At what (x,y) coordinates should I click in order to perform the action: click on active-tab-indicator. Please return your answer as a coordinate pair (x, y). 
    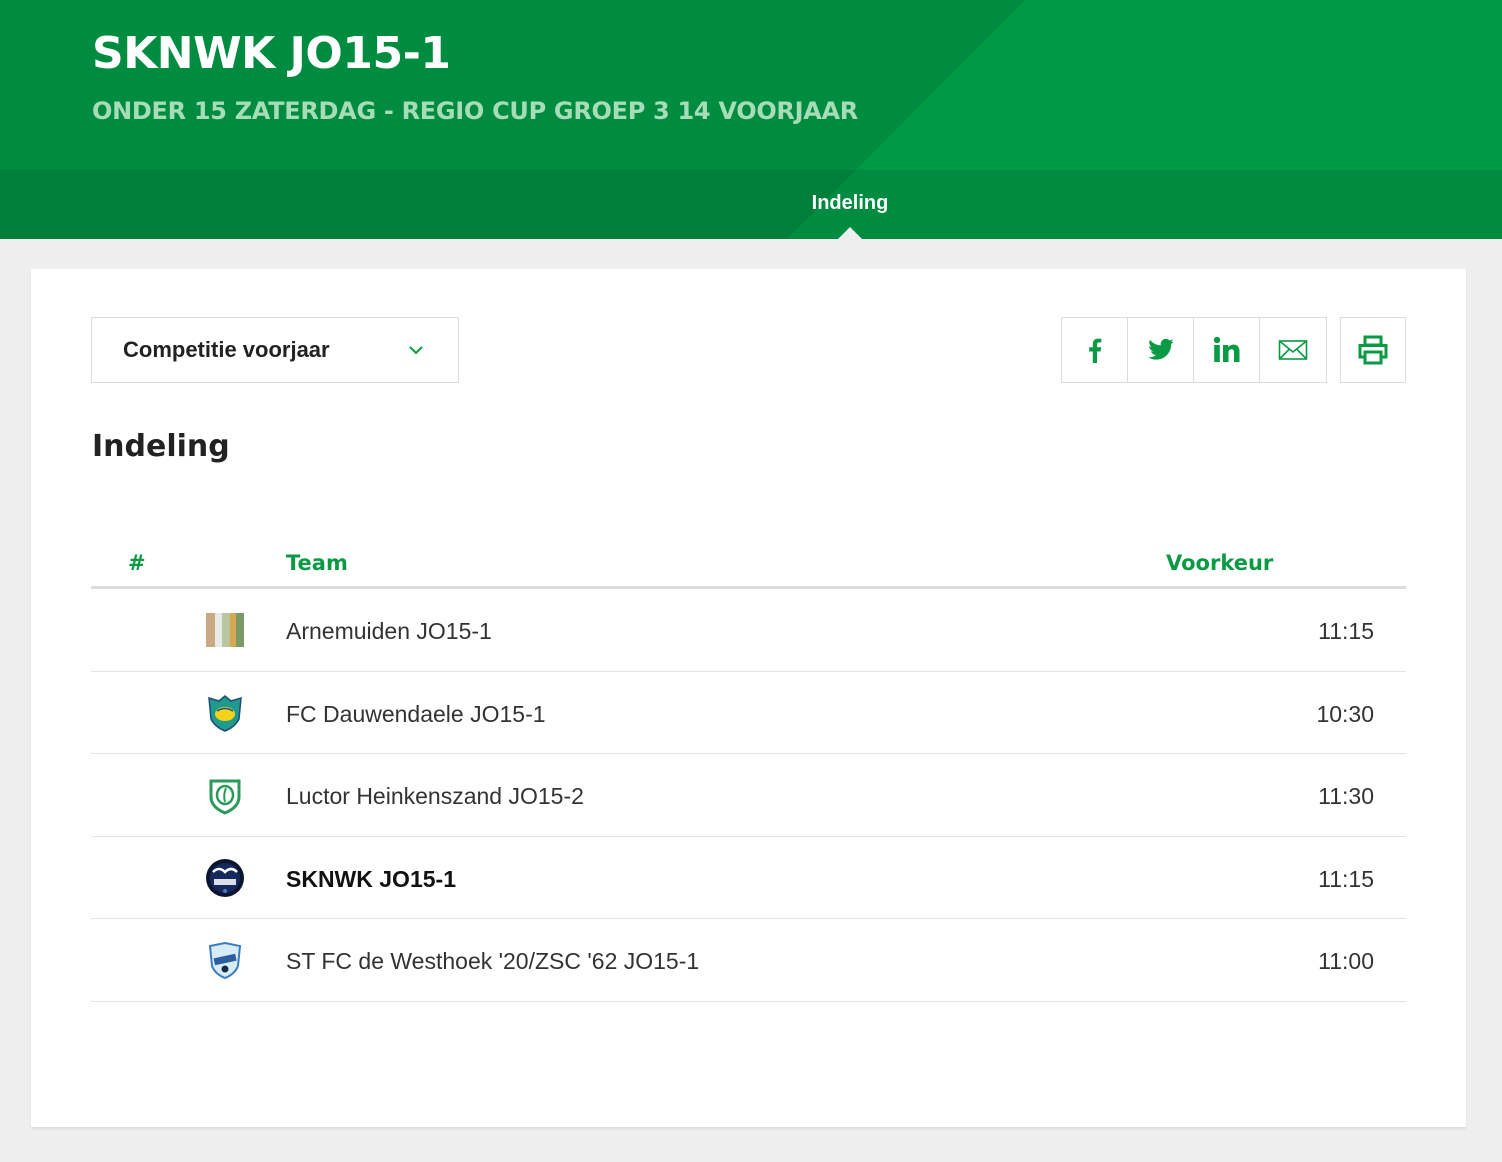
    Looking at the image, I should click on (850, 233).